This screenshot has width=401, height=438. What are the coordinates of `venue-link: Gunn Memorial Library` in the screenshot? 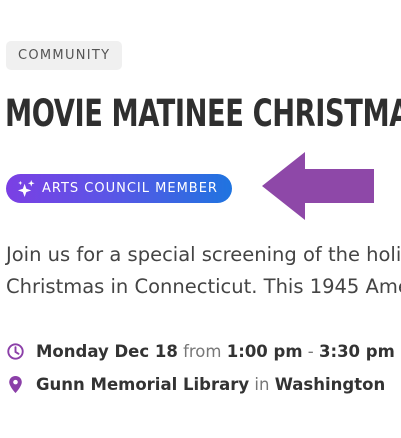 It's located at (142, 384).